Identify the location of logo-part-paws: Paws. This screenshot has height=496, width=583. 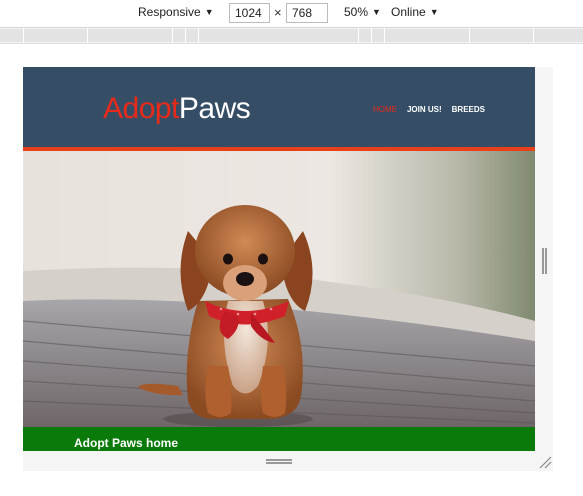
(214, 108).